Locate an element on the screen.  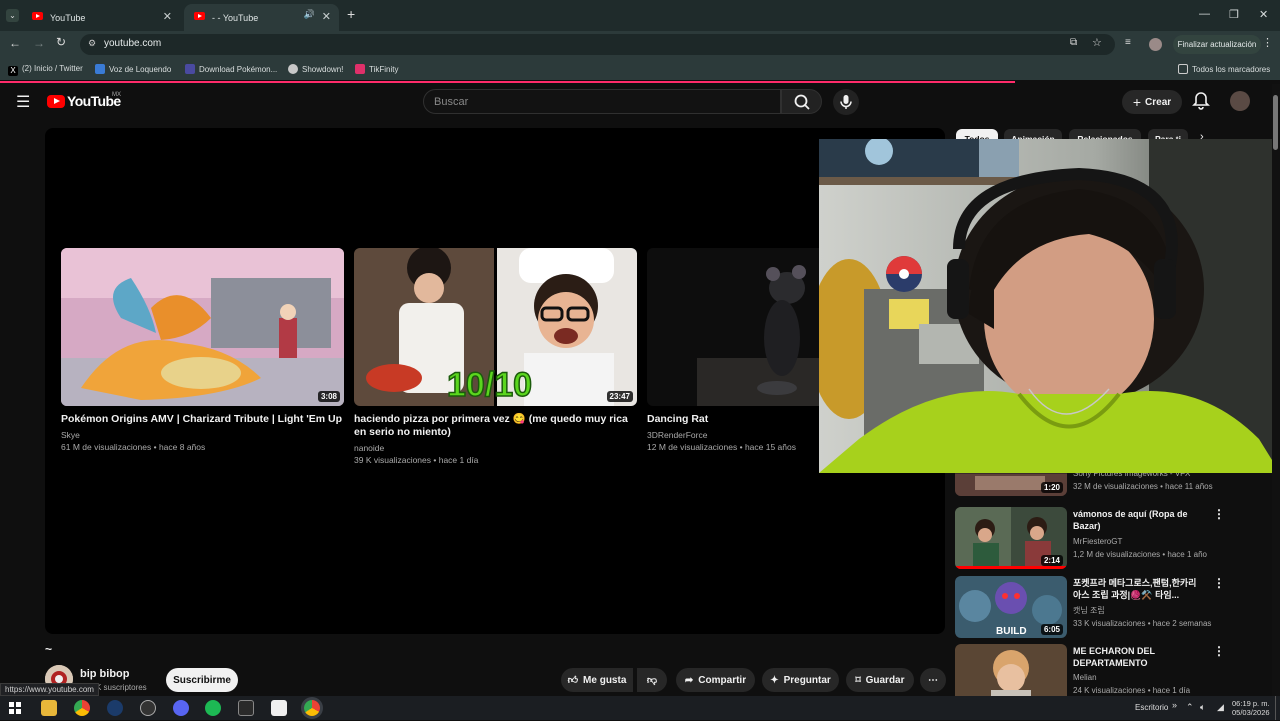
more-horizontal-icon: ⋯ is located at coordinates (933, 680).